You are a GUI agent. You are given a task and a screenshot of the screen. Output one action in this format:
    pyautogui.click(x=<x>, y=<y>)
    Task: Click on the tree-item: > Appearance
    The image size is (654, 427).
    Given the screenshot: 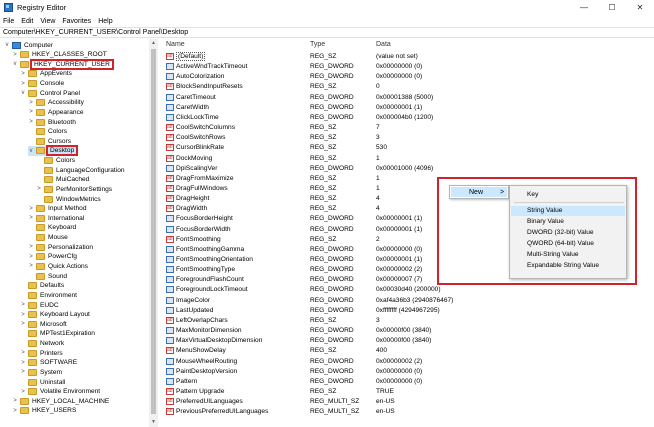 What is the action you would take?
    pyautogui.click(x=56, y=112)
    